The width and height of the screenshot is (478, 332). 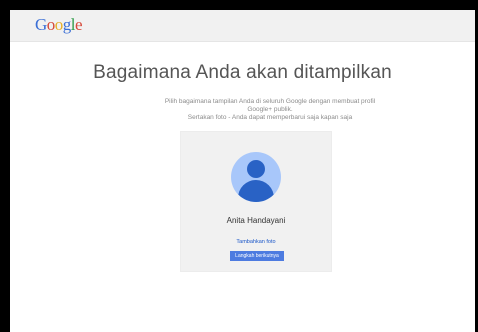 What do you see at coordinates (242, 72) in the screenshot?
I see `page-title: Bagaimana Anda akan ditampilkan` at bounding box center [242, 72].